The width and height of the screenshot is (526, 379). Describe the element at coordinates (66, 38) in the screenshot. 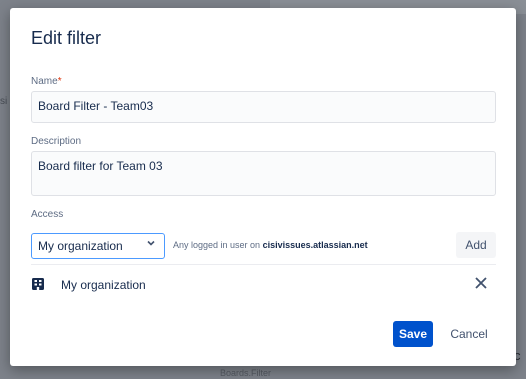

I see `dialog-title: Edit filter` at that location.